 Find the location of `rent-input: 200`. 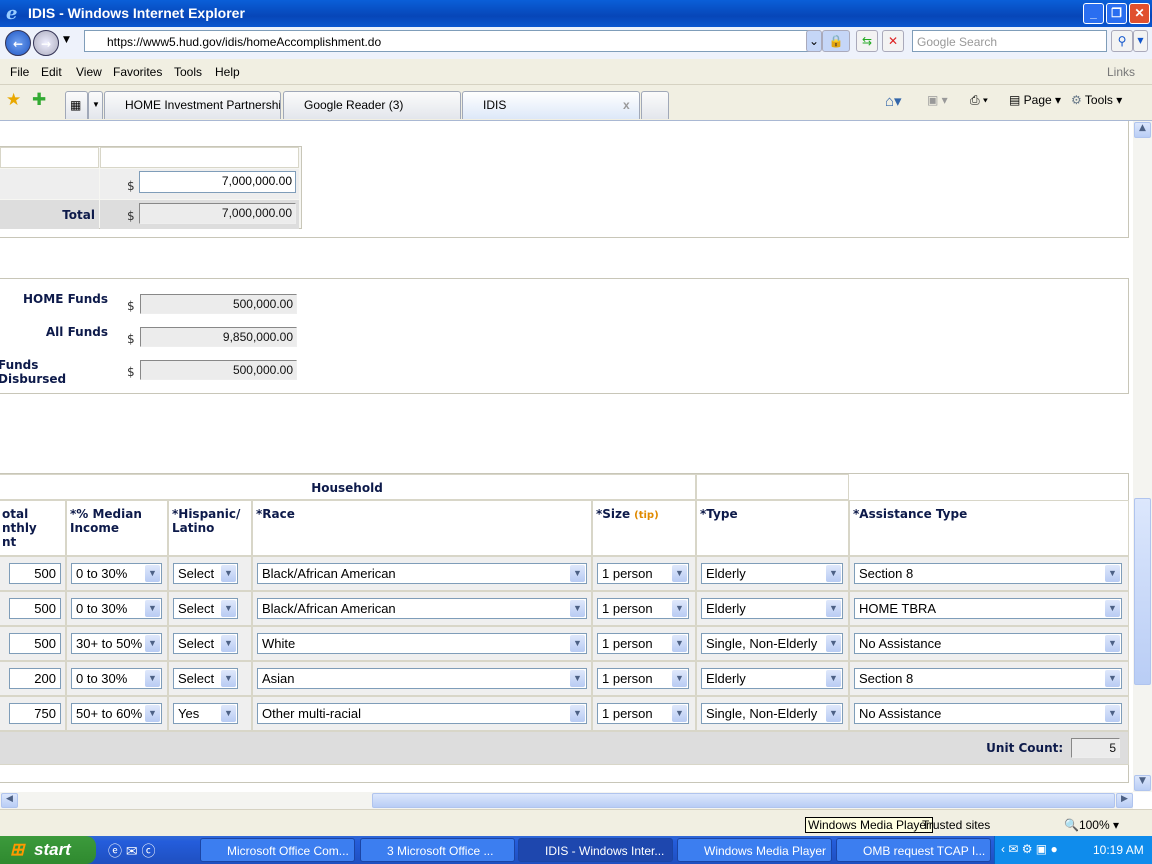

rent-input: 200 is located at coordinates (35, 678).